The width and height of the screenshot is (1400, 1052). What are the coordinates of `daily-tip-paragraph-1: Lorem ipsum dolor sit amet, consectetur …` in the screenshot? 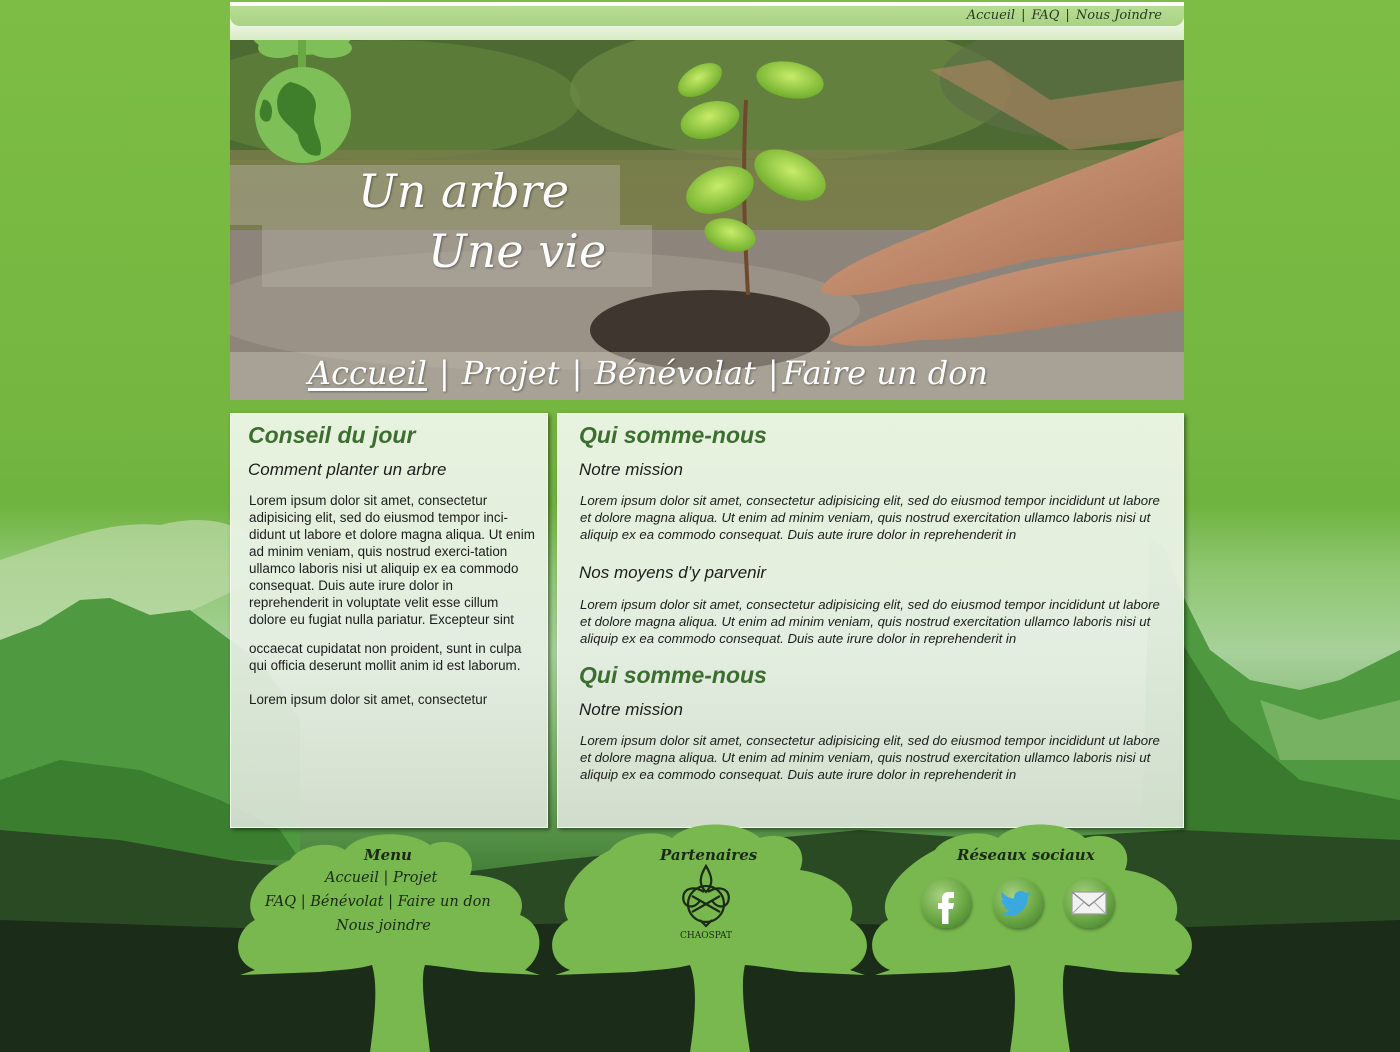 It's located at (392, 560).